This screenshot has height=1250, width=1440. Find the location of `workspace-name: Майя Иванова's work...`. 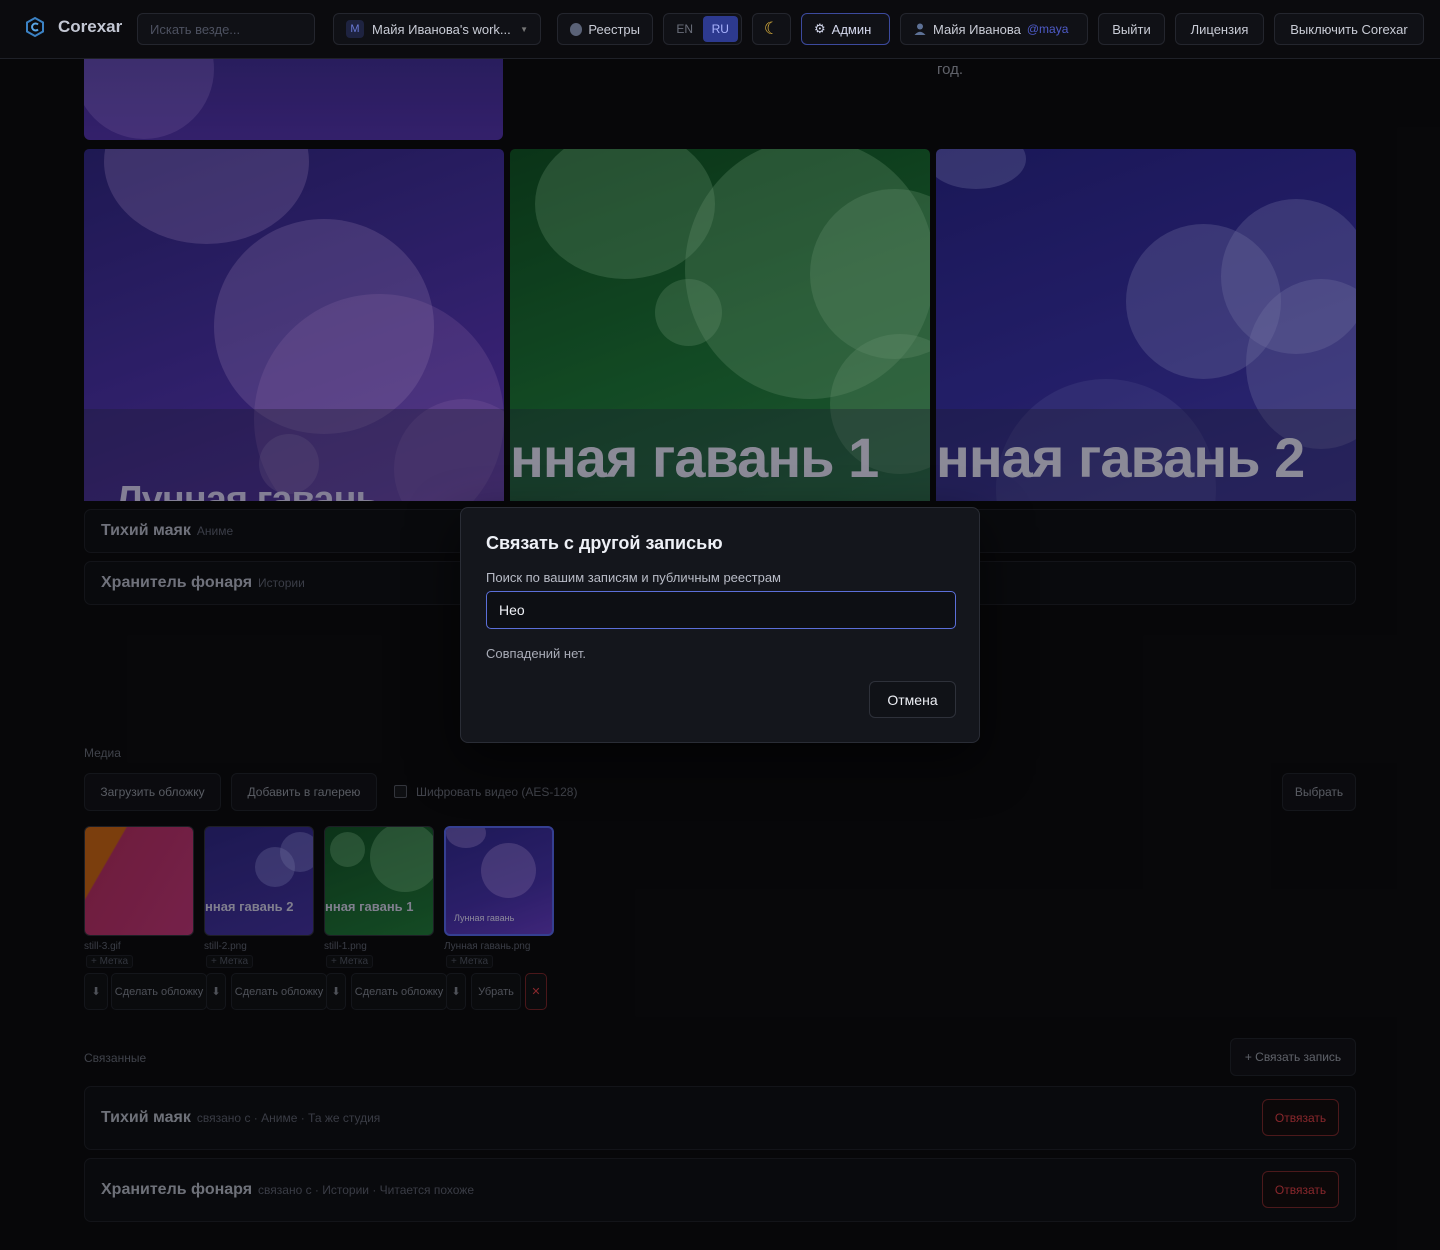

workspace-name: Майя Иванова's work... is located at coordinates (441, 29).